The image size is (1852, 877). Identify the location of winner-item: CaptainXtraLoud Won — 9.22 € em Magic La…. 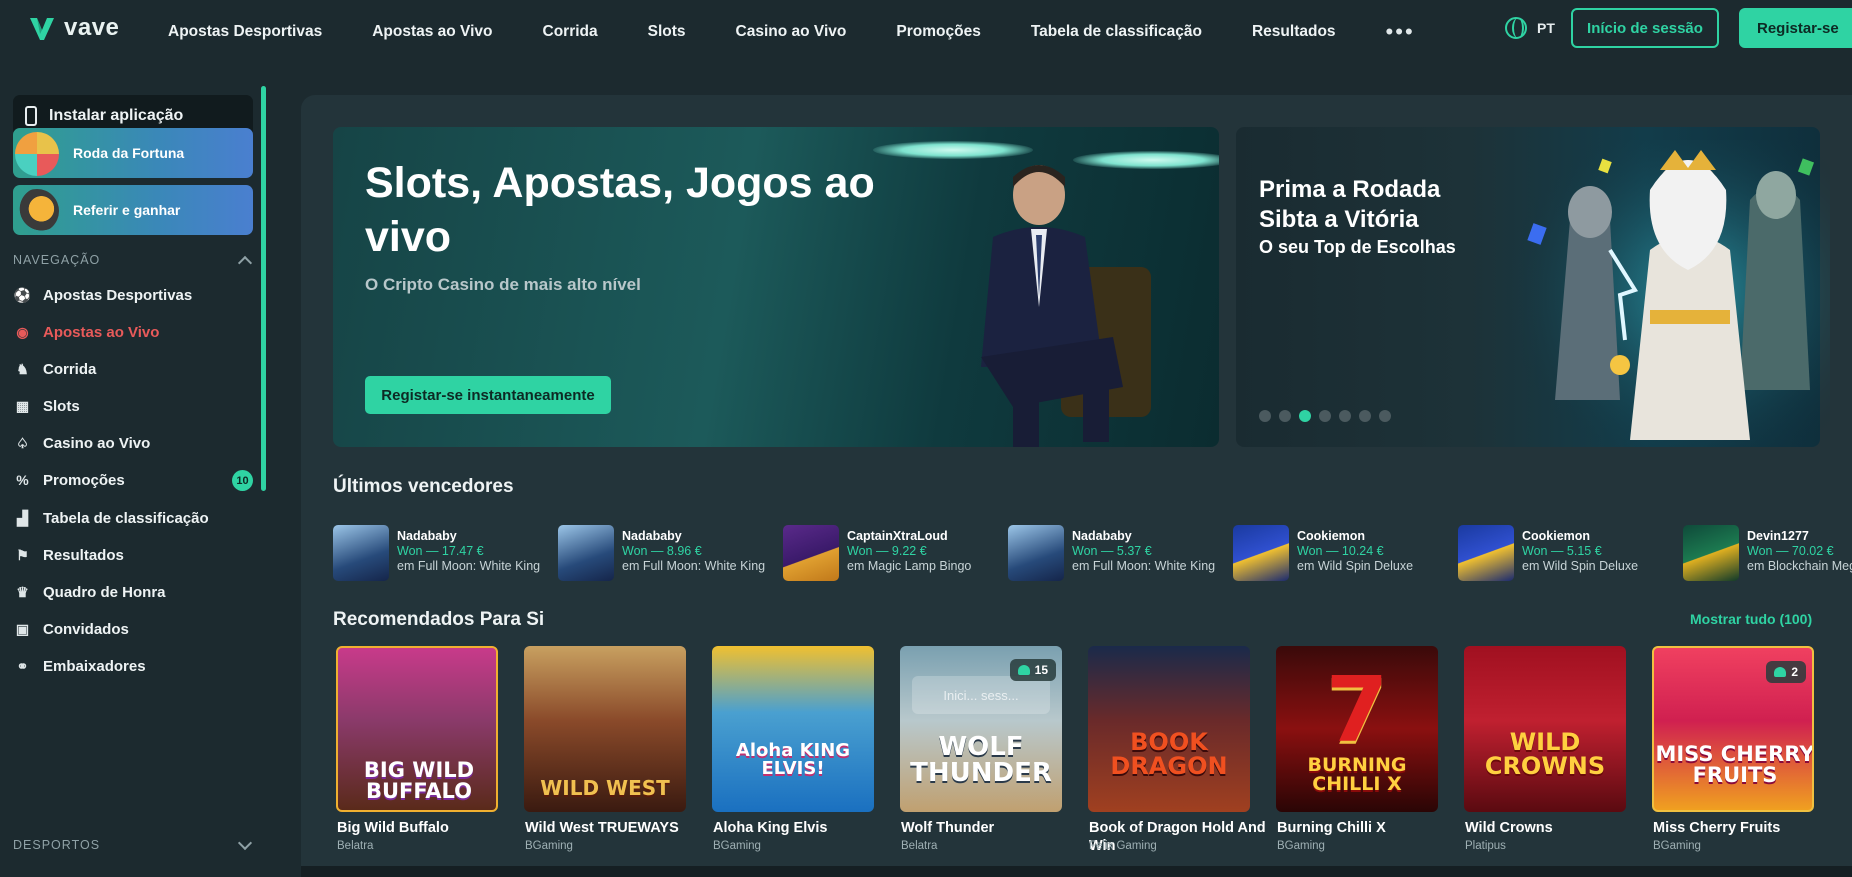
(893, 554).